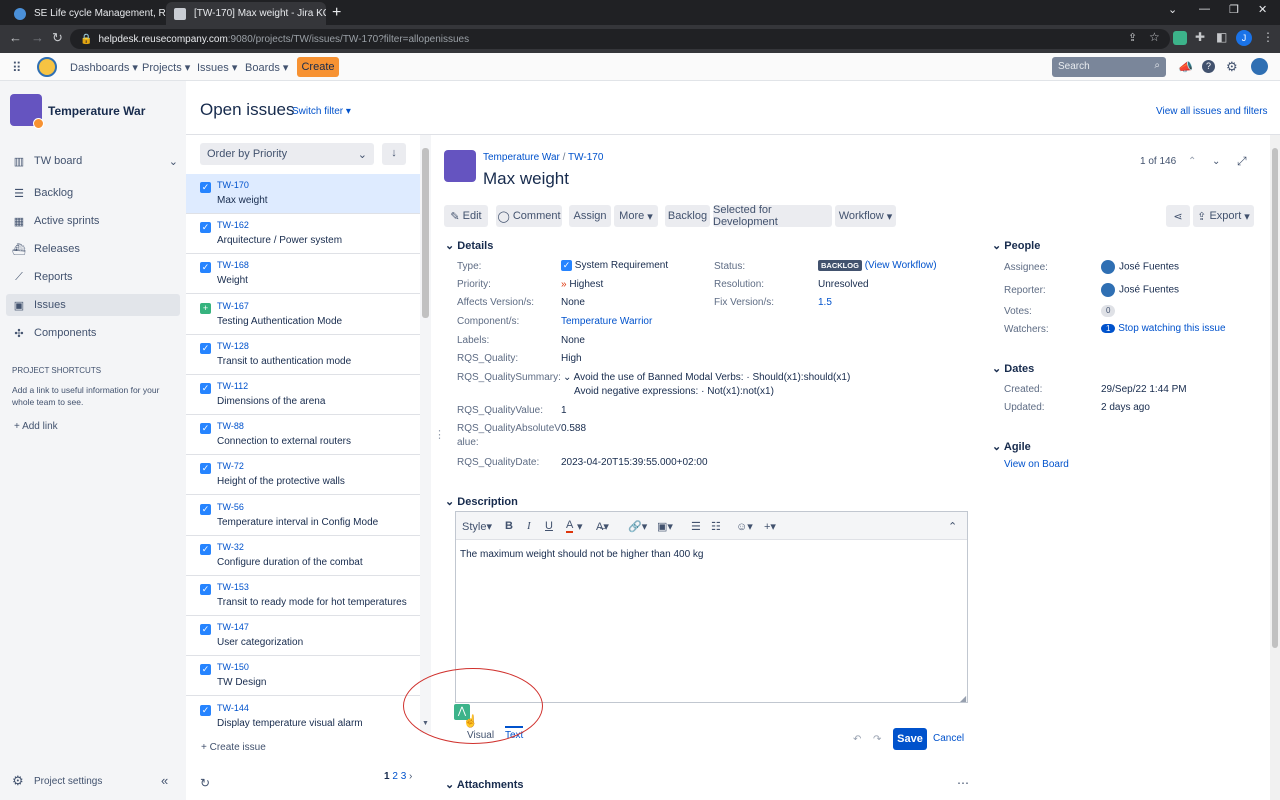  What do you see at coordinates (95, 249) in the screenshot?
I see `sidebar-item-releases: ⛴ Releases` at bounding box center [95, 249].